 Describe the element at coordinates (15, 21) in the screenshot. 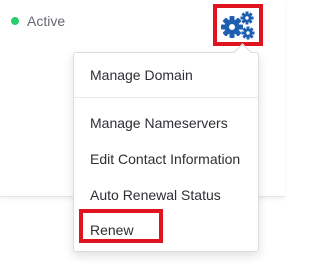

I see `status-dot-icon` at that location.